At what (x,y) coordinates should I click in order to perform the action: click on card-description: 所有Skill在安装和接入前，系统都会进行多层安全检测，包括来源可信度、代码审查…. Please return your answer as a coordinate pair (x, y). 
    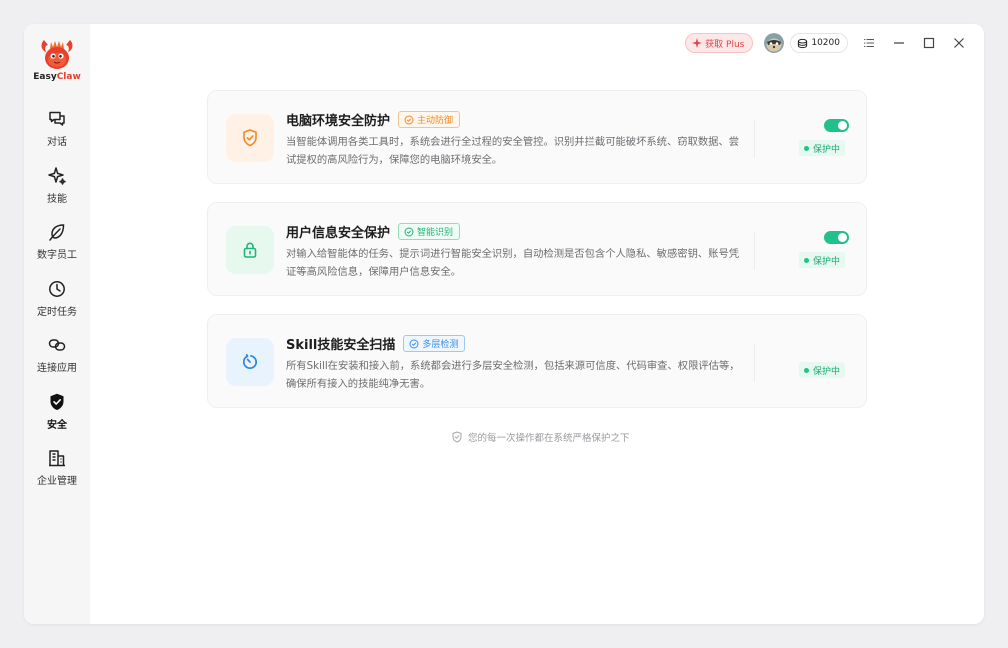
    Looking at the image, I should click on (513, 375).